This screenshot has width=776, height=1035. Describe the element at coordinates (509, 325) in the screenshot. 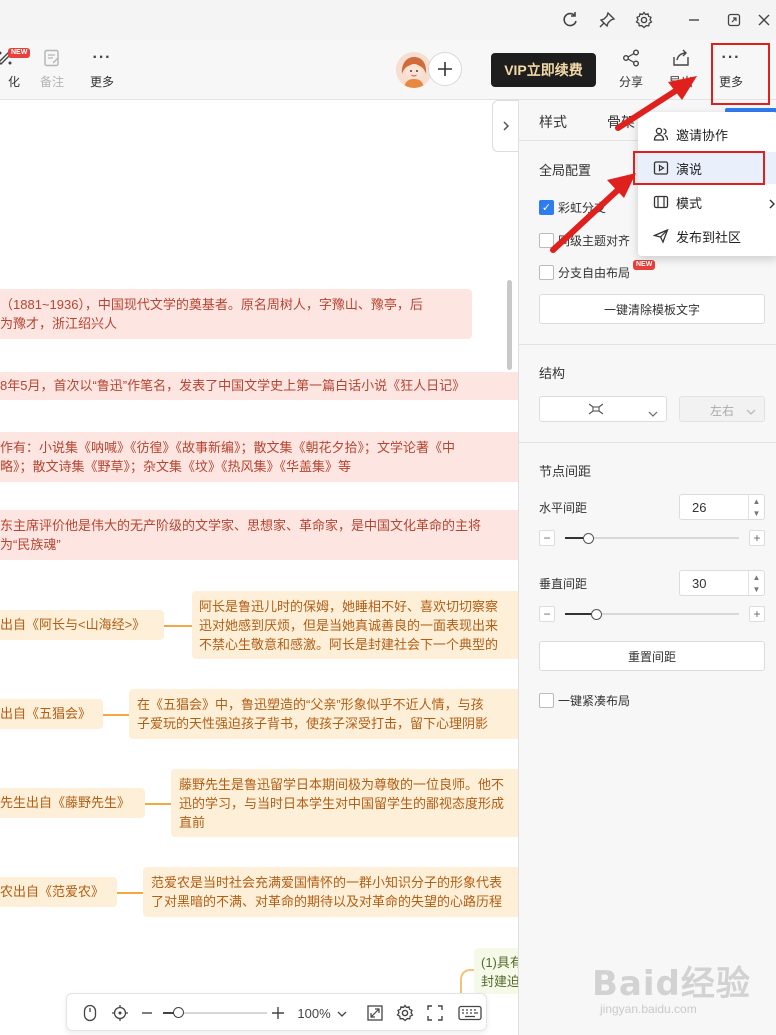

I see `canvas-scrollbar` at that location.